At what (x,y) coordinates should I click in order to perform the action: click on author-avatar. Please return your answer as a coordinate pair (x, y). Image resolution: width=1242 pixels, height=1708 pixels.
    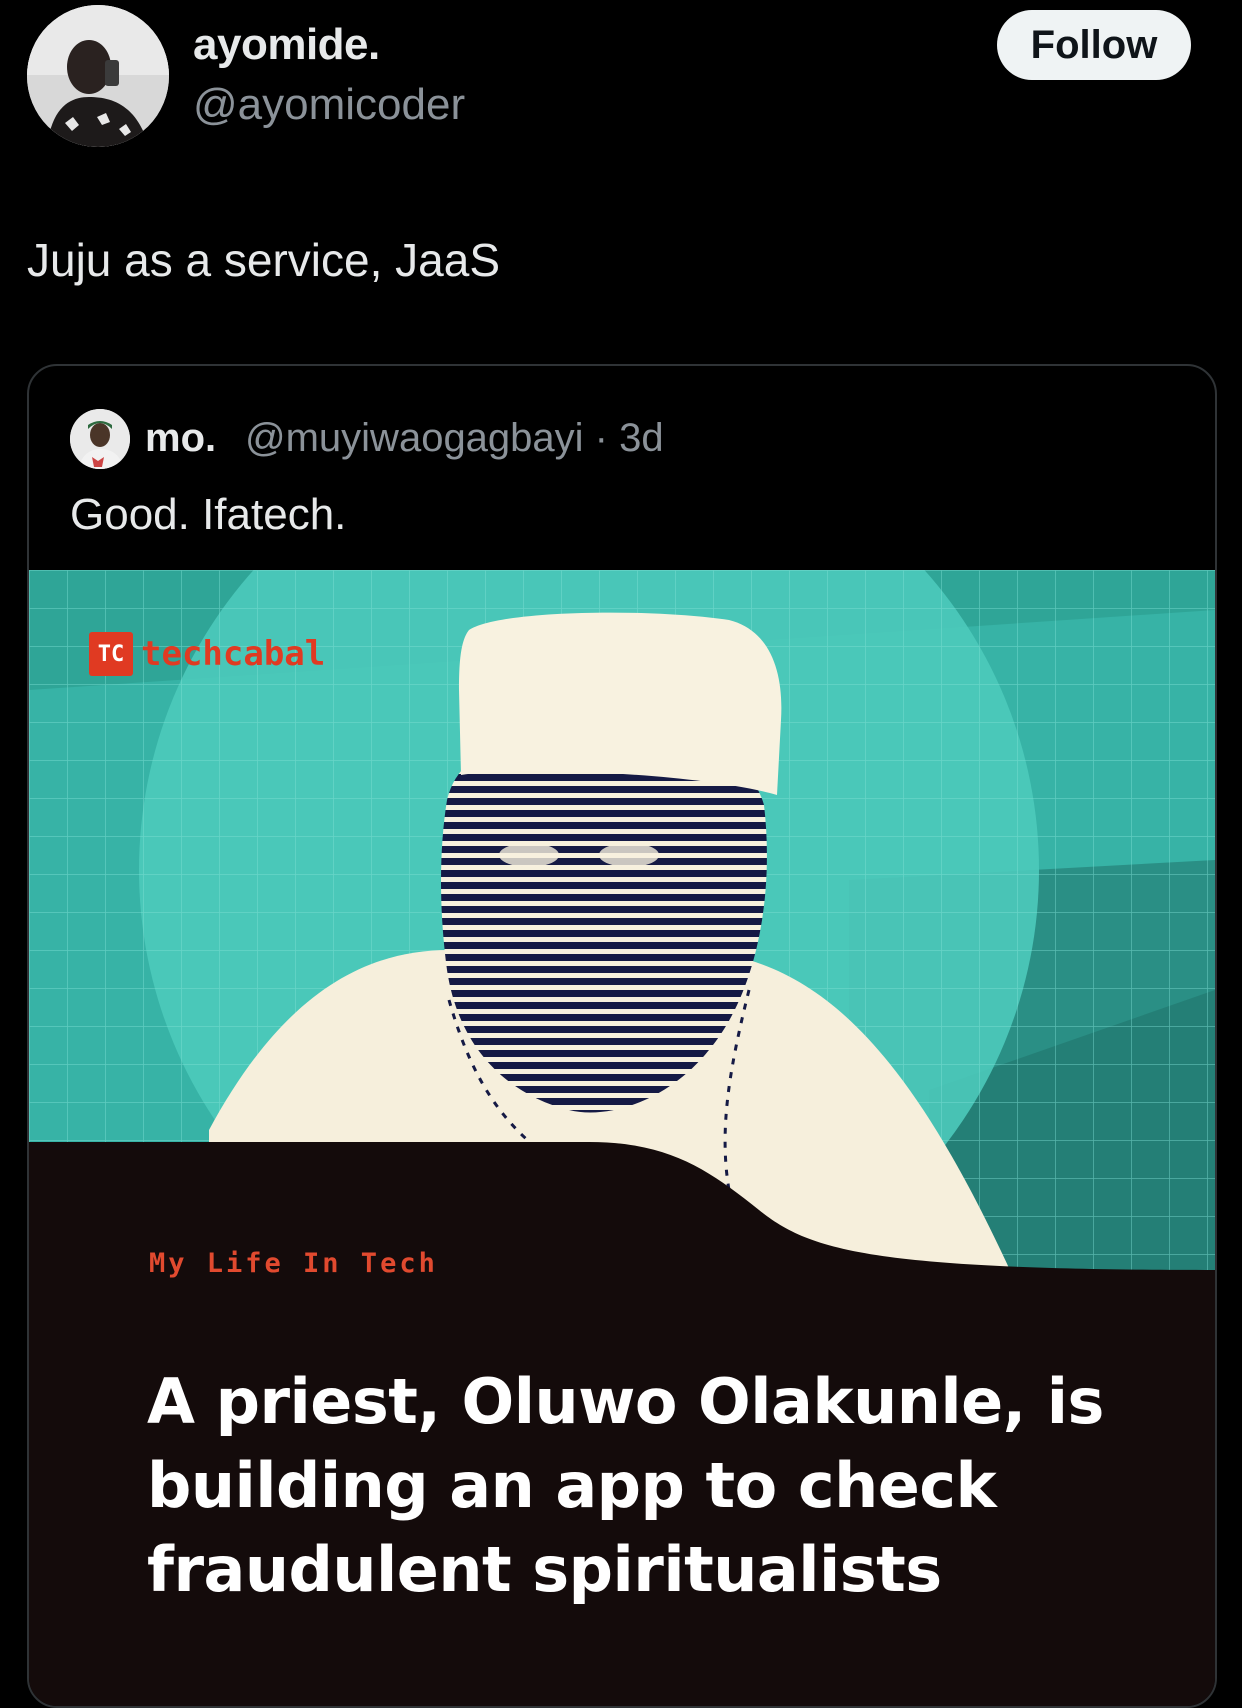
    Looking at the image, I should click on (98, 76).